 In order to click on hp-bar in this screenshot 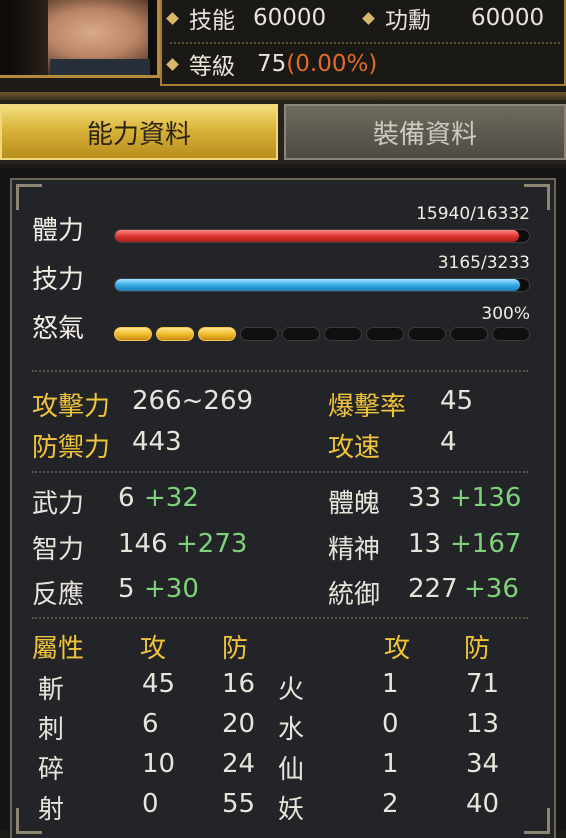, I will do `click(322, 236)`.